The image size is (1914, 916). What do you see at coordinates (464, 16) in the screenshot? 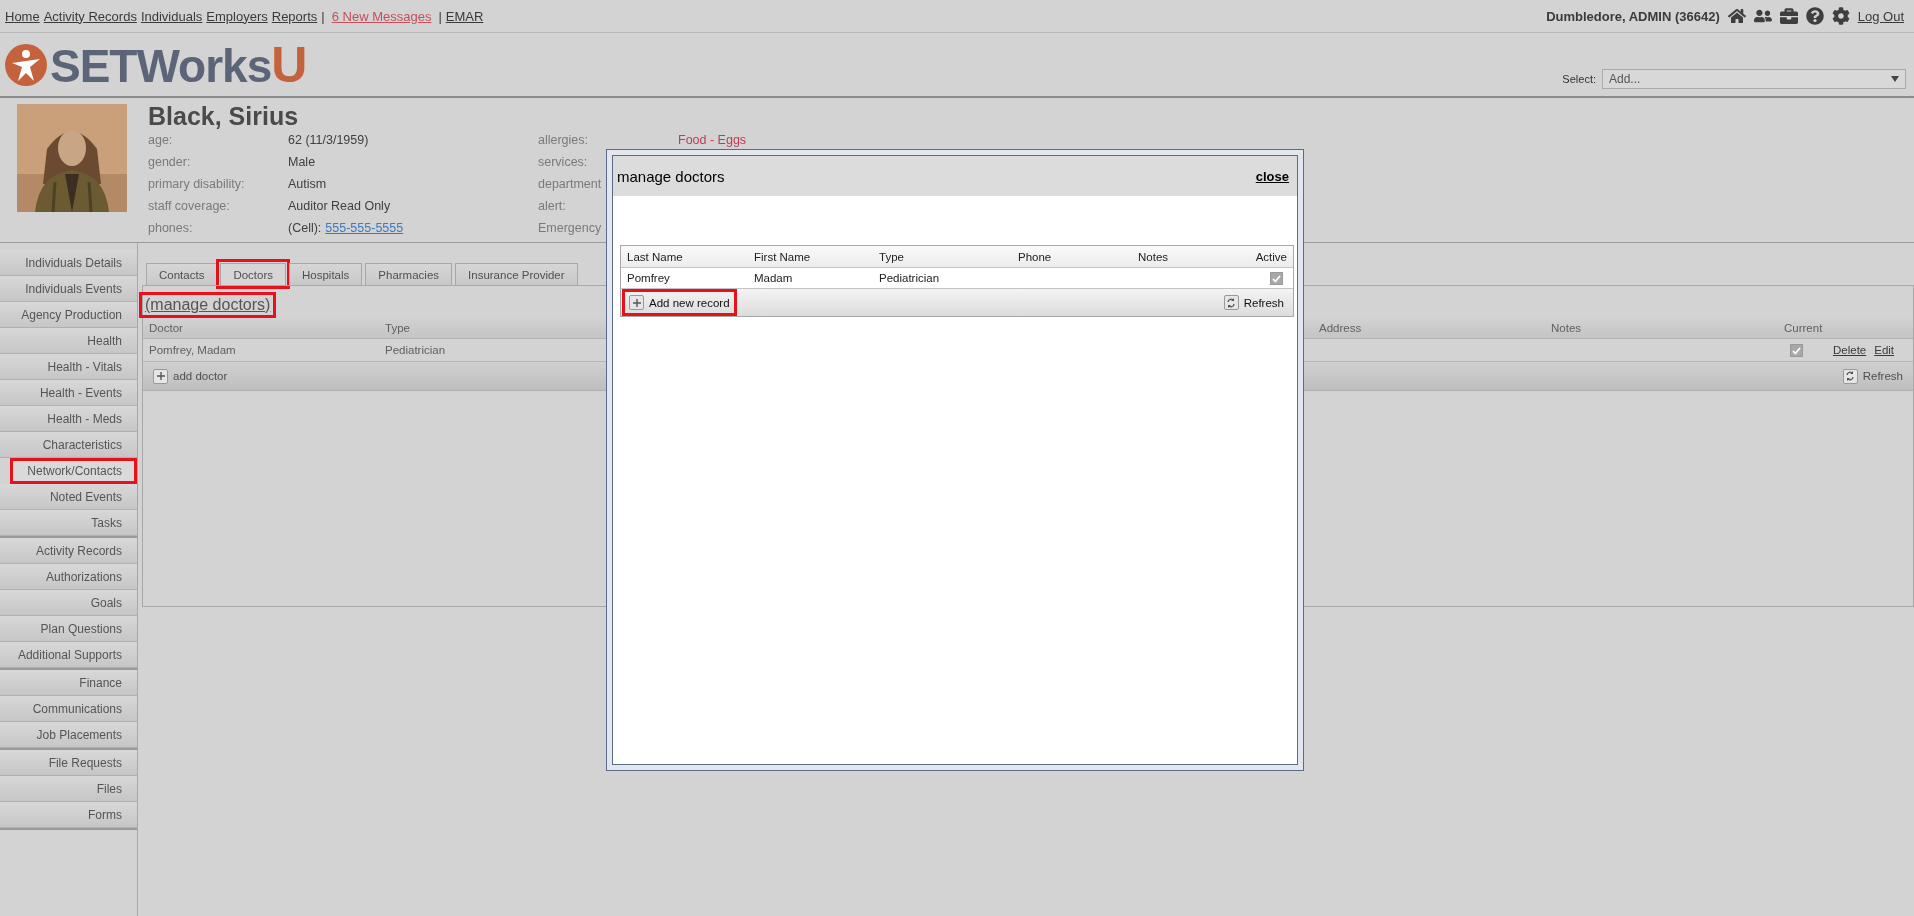
I see `nav-link: EMAR` at bounding box center [464, 16].